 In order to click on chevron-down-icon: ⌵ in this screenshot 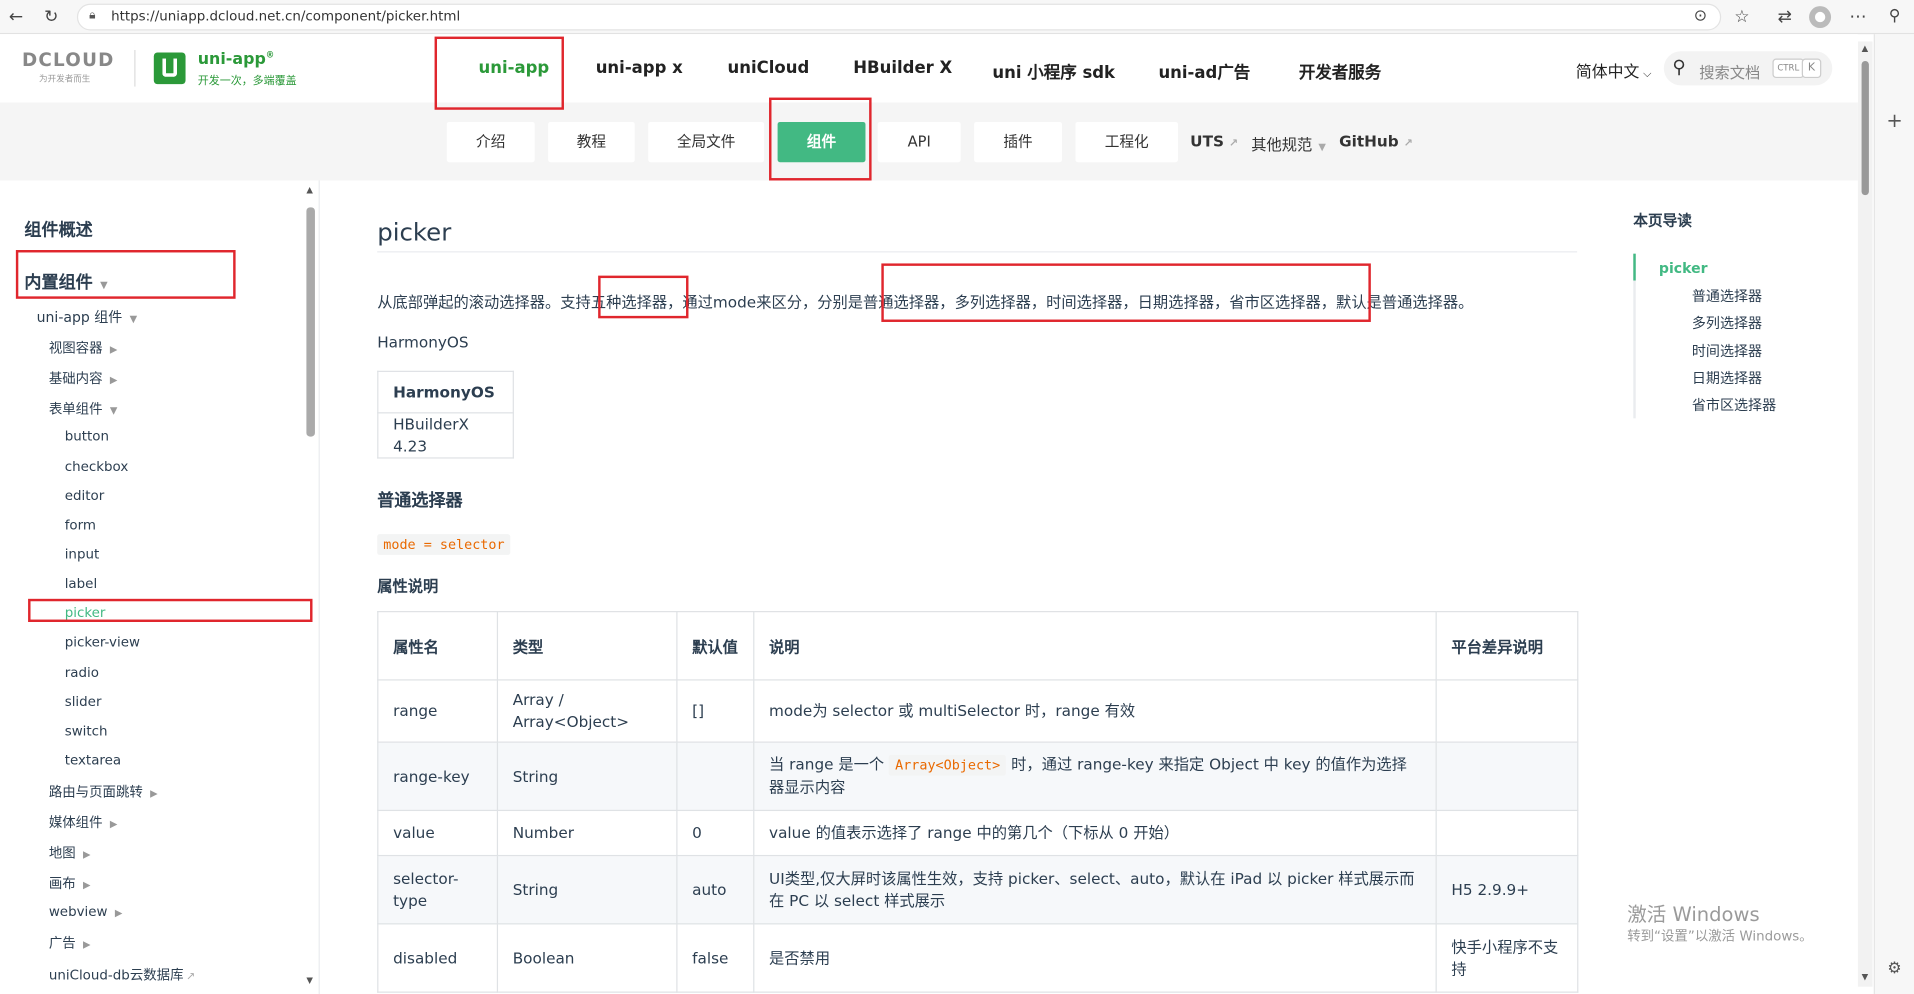, I will do `click(1647, 74)`.